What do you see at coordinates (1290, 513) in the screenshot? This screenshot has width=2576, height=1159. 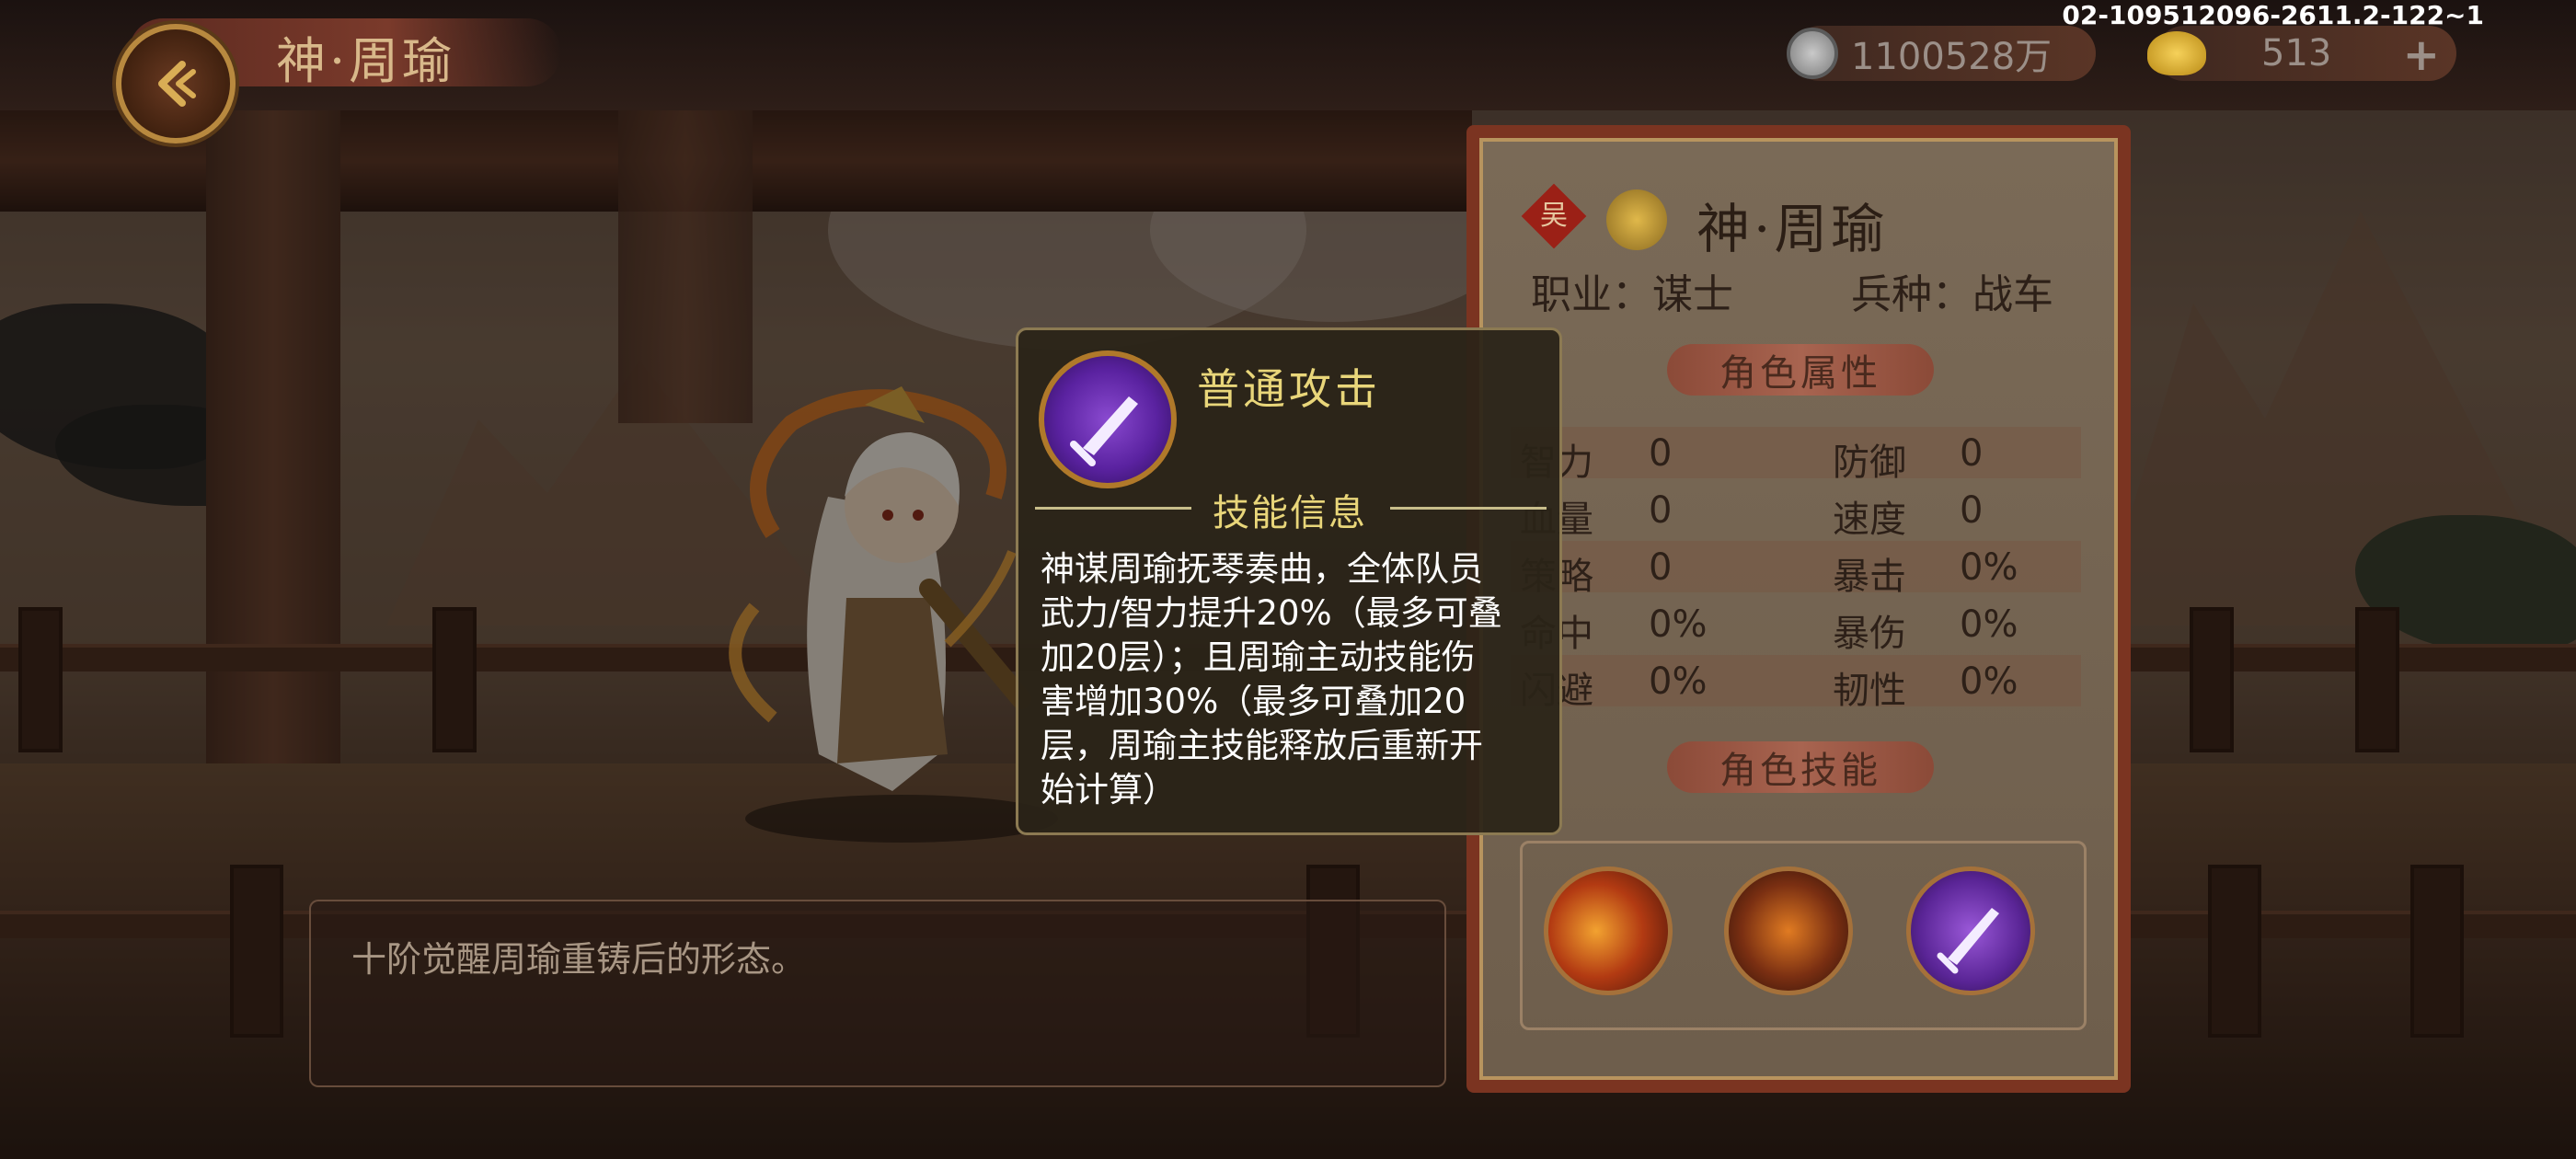 I see `skill-info-heading: 技能信息` at bounding box center [1290, 513].